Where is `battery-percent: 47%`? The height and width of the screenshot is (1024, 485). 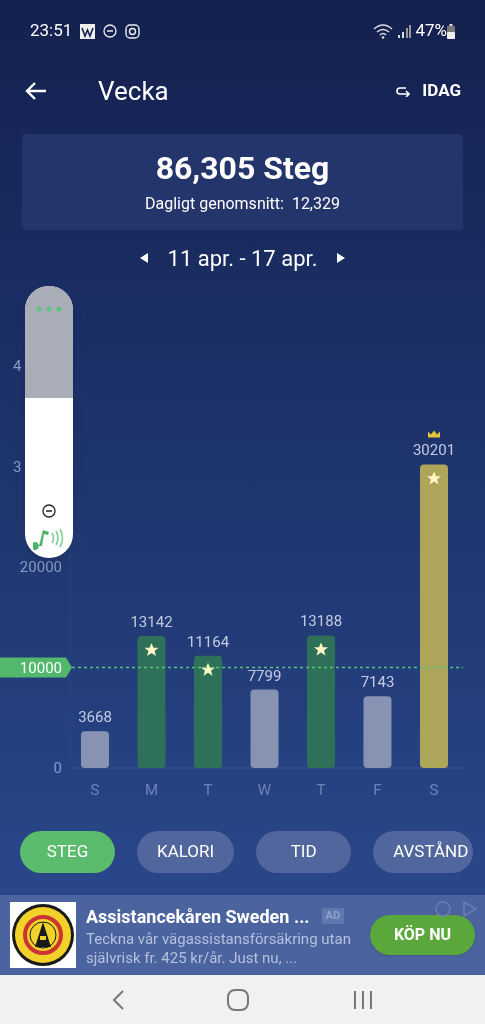 battery-percent: 47% is located at coordinates (431, 31).